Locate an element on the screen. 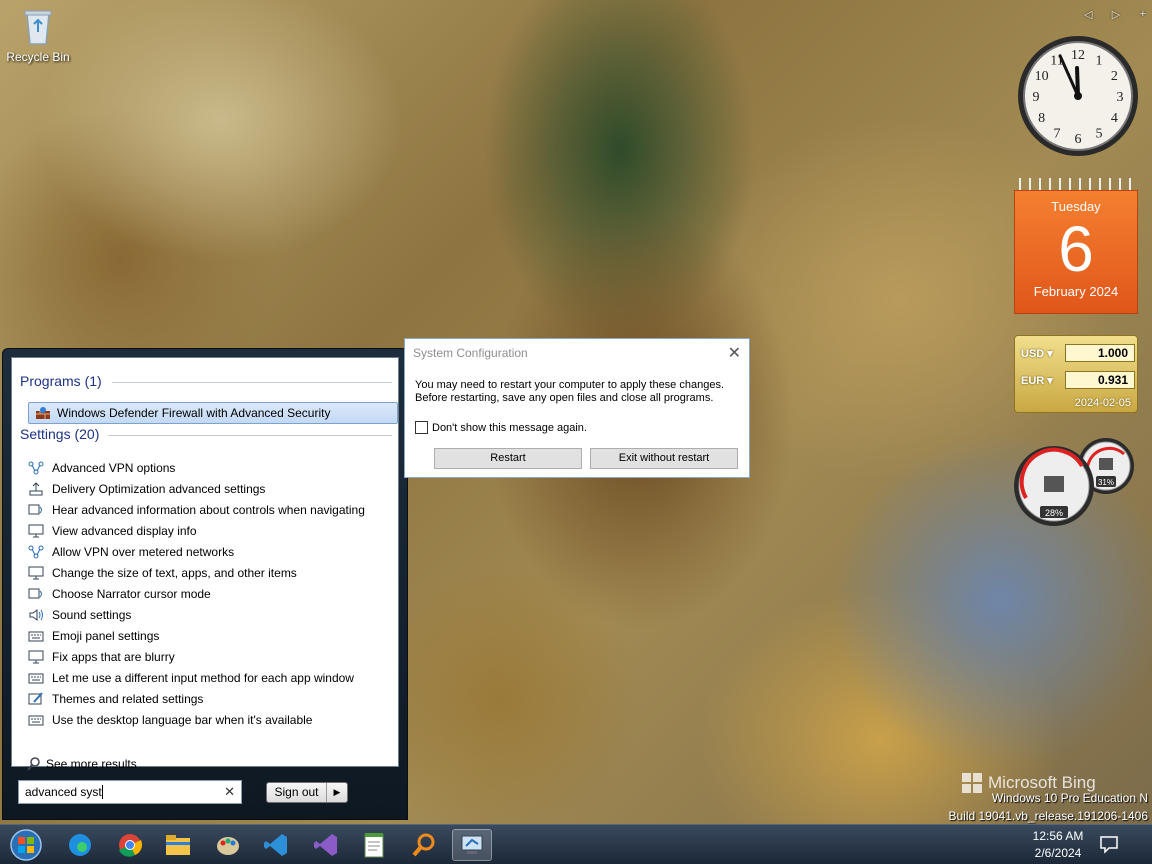 The image size is (1152, 864). windows-edition-text: Windows 10 Pro Education N is located at coordinates (1069, 798).